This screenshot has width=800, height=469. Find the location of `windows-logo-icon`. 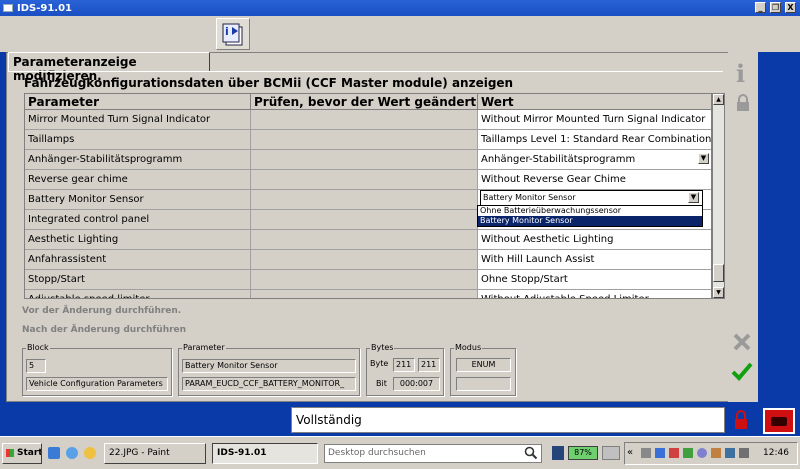

windows-logo-icon is located at coordinates (10, 453).